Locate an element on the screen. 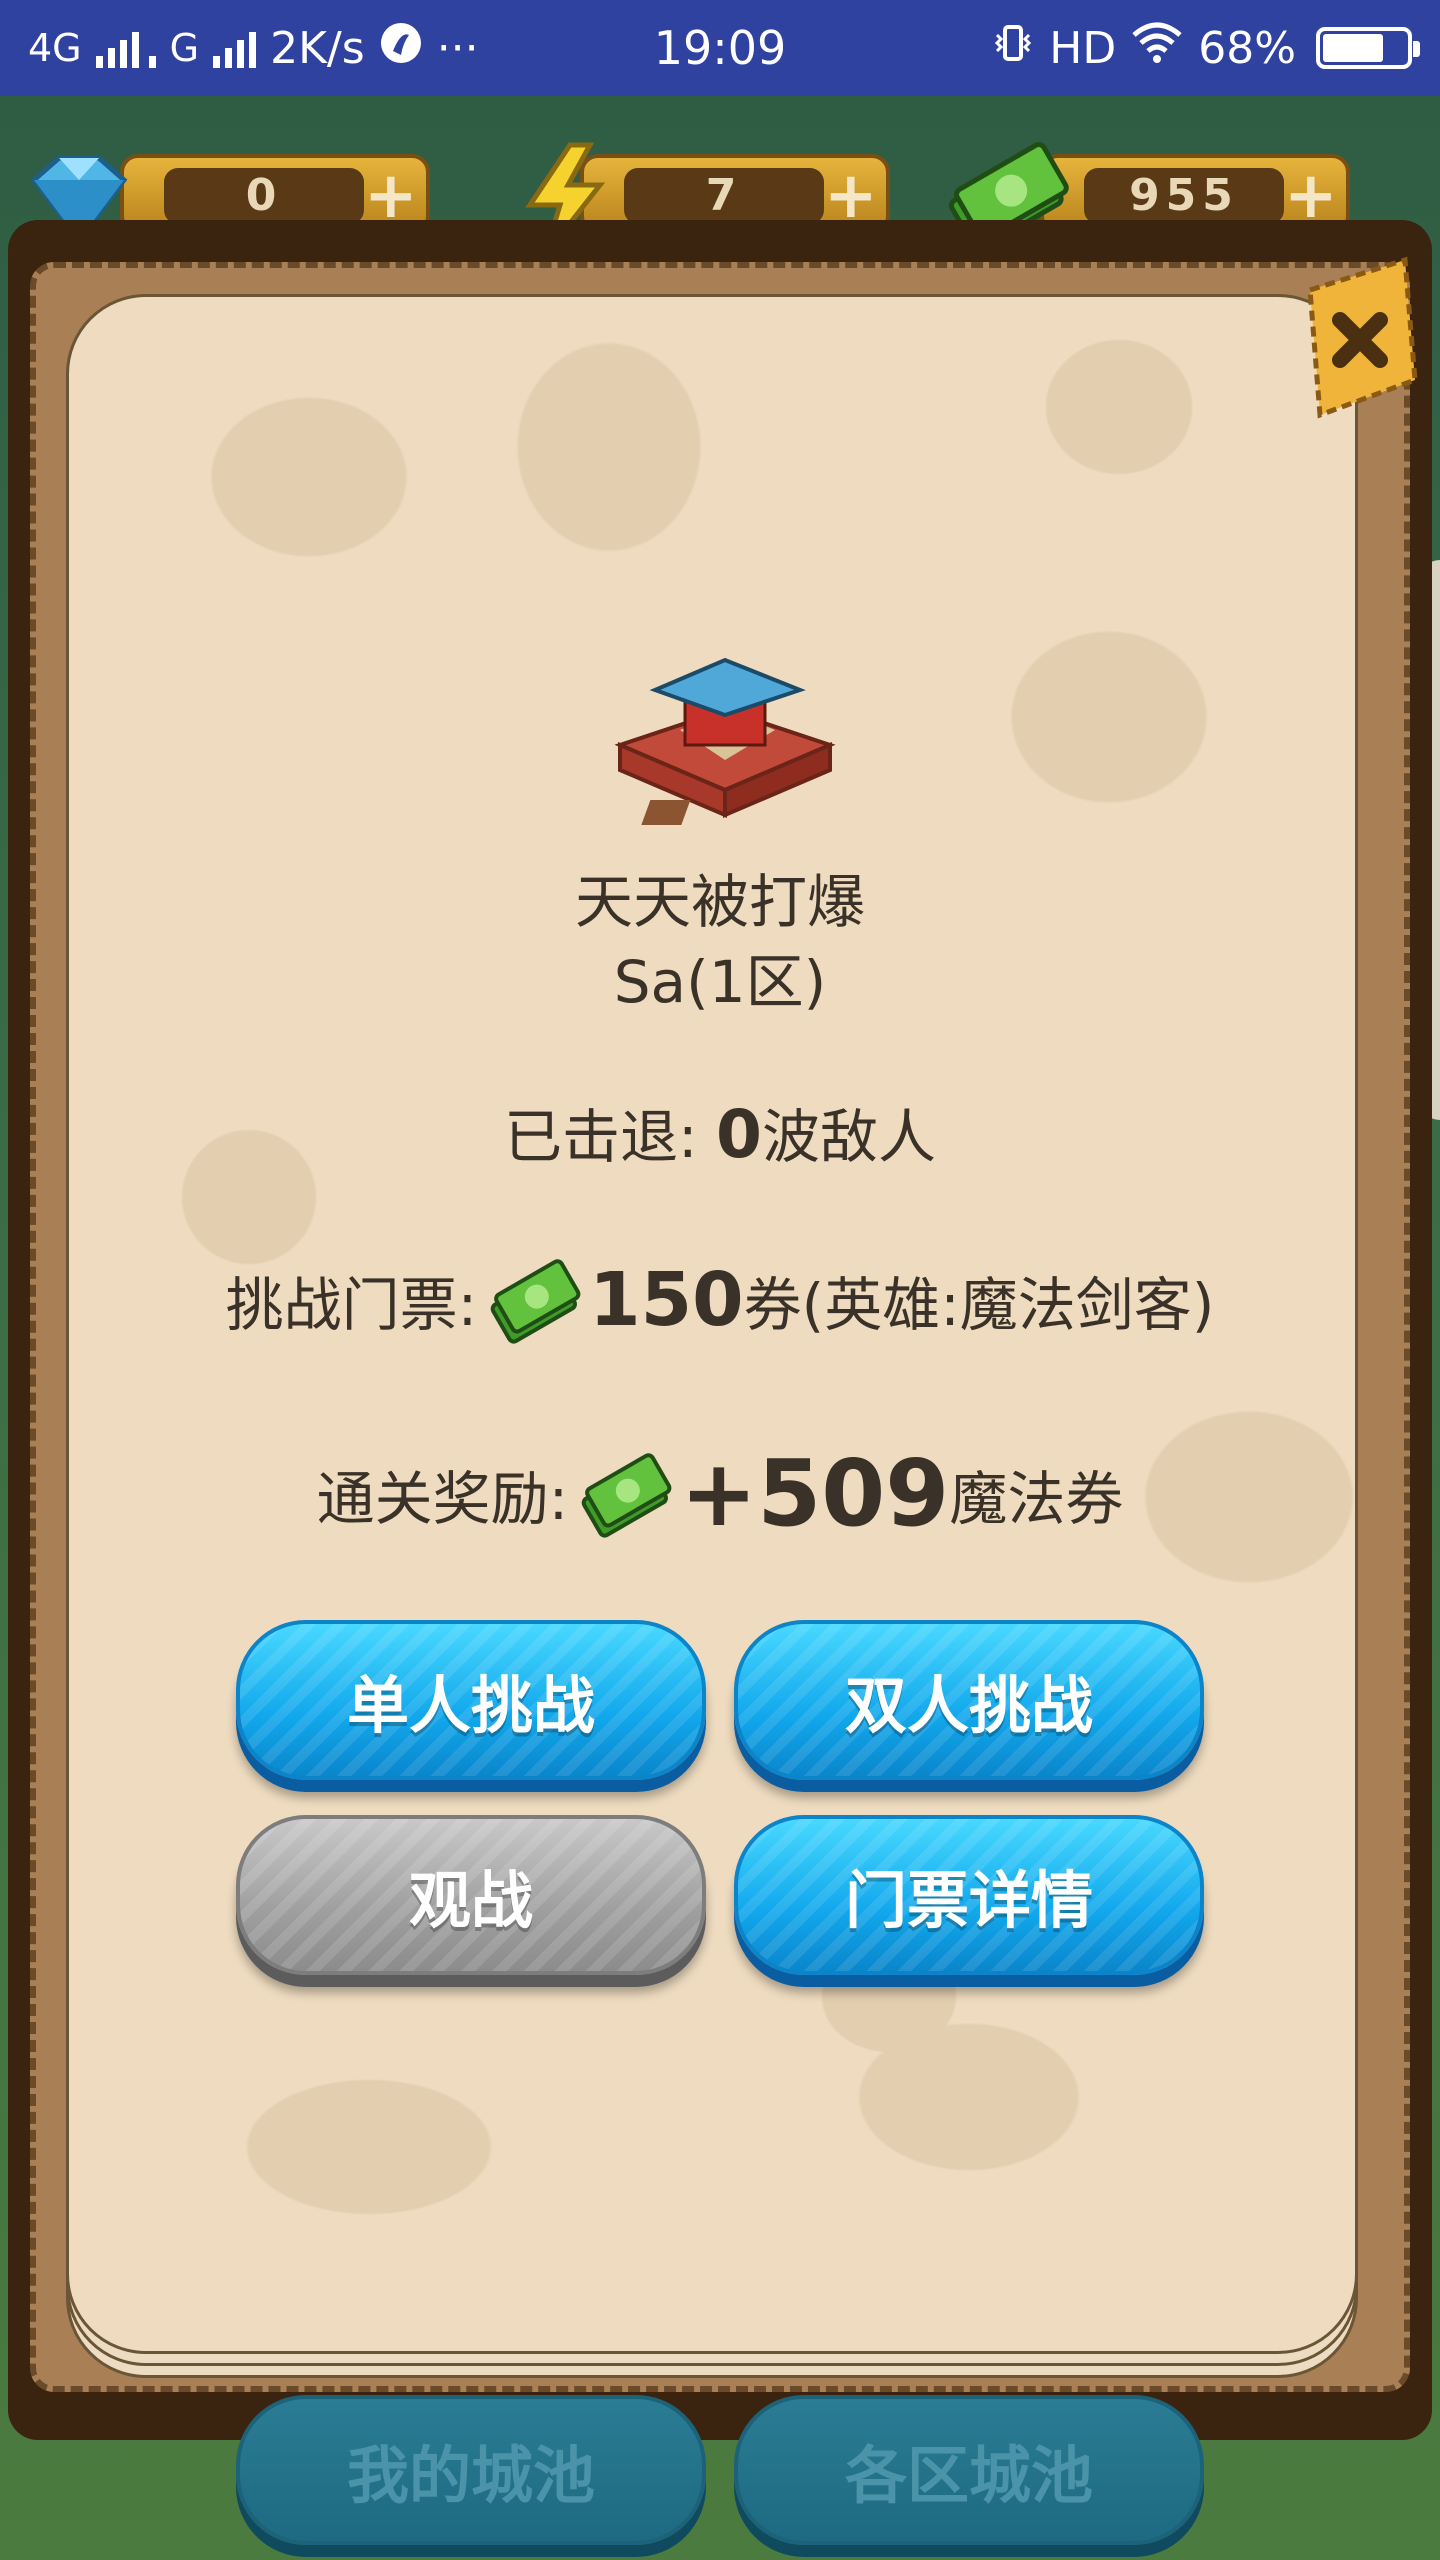 The width and height of the screenshot is (1440, 2560). network-type-4g: 4G is located at coordinates (55, 48).